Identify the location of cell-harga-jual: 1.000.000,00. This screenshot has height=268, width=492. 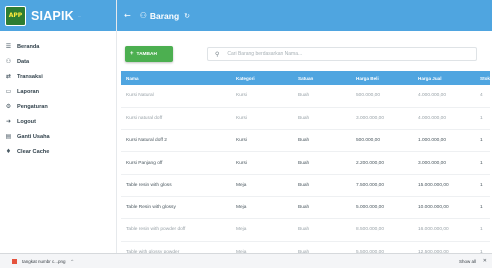
(444, 141).